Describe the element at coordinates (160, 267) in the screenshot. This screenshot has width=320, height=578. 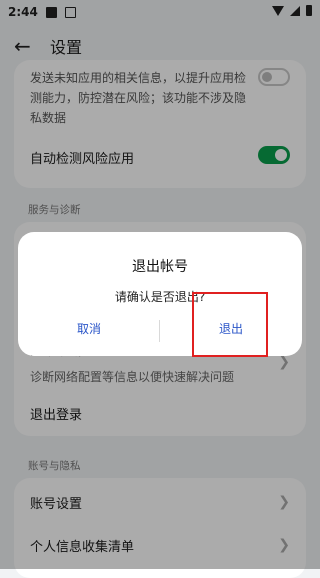
I see `dialog-title: 退出帐号` at that location.